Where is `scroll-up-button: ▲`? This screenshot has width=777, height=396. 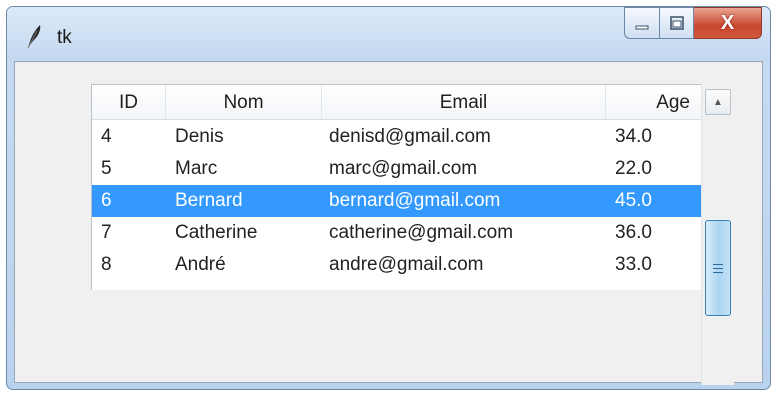
scroll-up-button: ▲ is located at coordinates (718, 102).